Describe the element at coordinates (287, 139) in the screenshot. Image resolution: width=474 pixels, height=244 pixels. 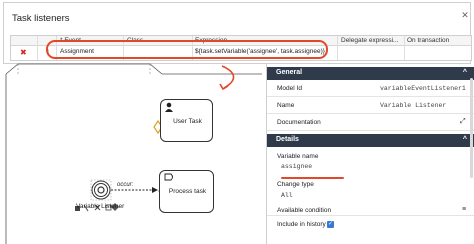
I see `details-header-label: Details` at that location.